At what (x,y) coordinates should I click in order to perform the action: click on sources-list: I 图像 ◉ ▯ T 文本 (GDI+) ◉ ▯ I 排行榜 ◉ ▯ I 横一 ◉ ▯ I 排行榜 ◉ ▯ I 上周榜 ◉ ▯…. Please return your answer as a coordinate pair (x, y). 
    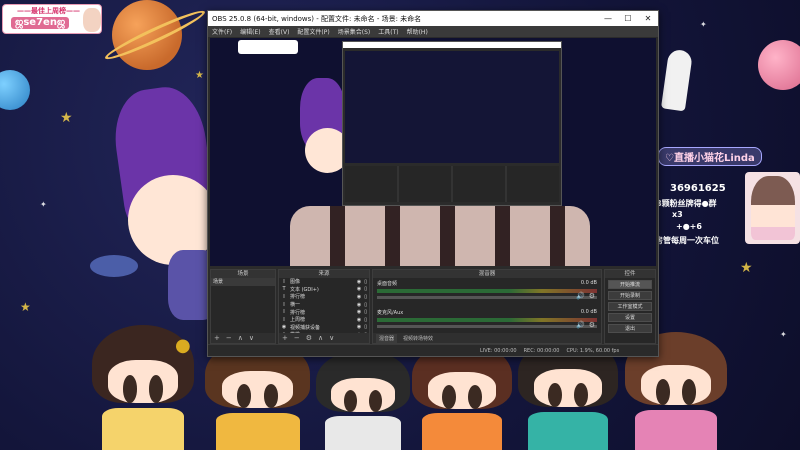
    Looking at the image, I should click on (324, 308).